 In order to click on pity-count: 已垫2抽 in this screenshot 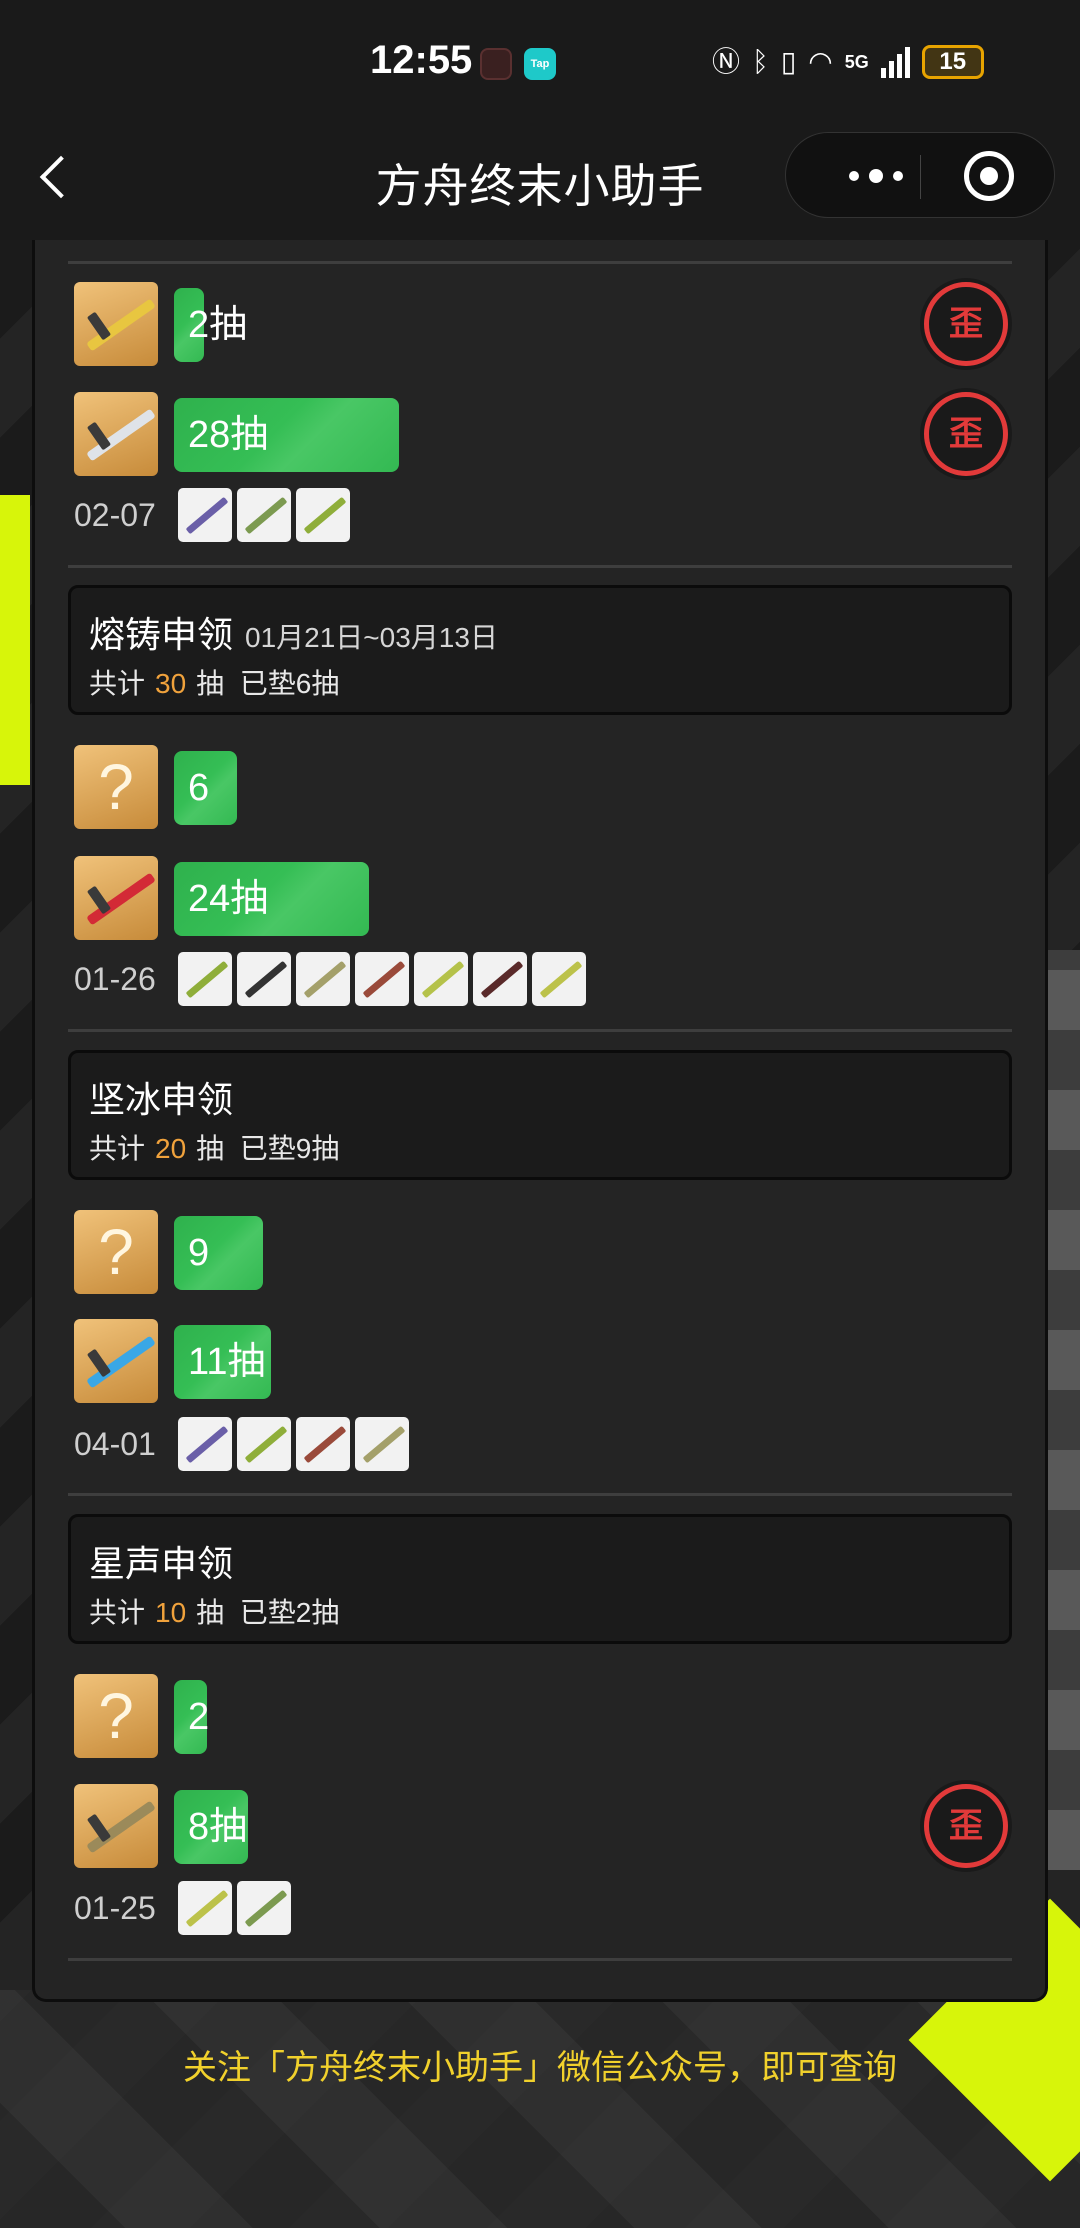, I will do `click(289, 1612)`.